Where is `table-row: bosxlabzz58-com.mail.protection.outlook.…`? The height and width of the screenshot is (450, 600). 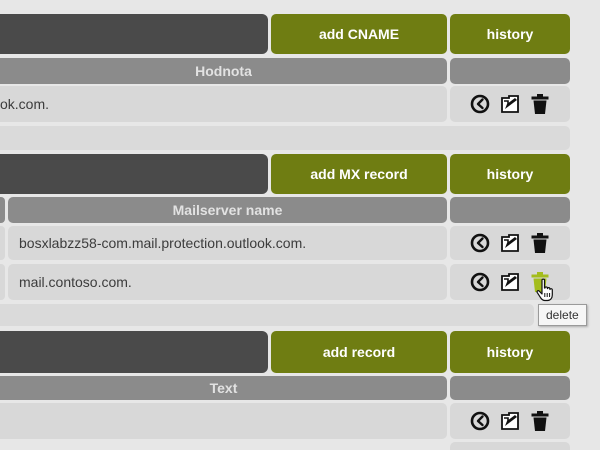
table-row: bosxlabzz58-com.mail.protection.outlook.… is located at coordinates (227, 243).